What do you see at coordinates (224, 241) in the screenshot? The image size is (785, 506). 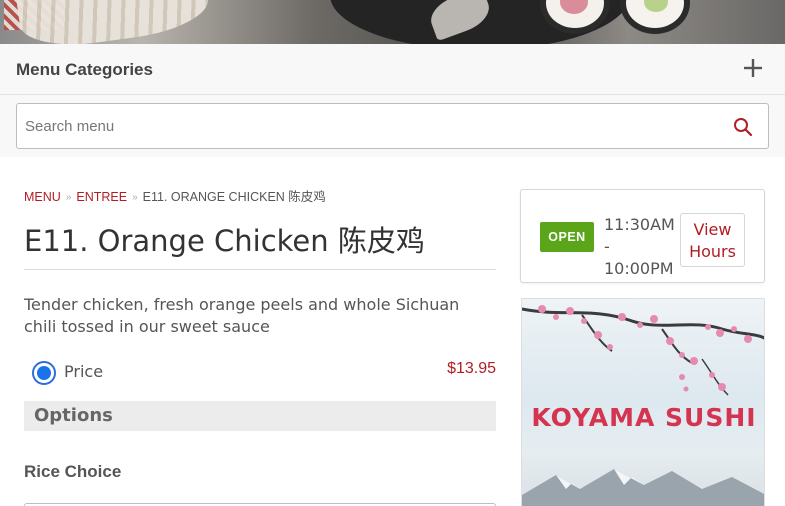 I see `page-title: E11. Orange Chicken 陈皮鸡` at bounding box center [224, 241].